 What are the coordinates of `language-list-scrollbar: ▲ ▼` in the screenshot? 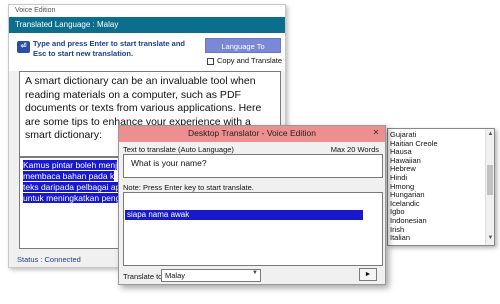 It's located at (489, 187).